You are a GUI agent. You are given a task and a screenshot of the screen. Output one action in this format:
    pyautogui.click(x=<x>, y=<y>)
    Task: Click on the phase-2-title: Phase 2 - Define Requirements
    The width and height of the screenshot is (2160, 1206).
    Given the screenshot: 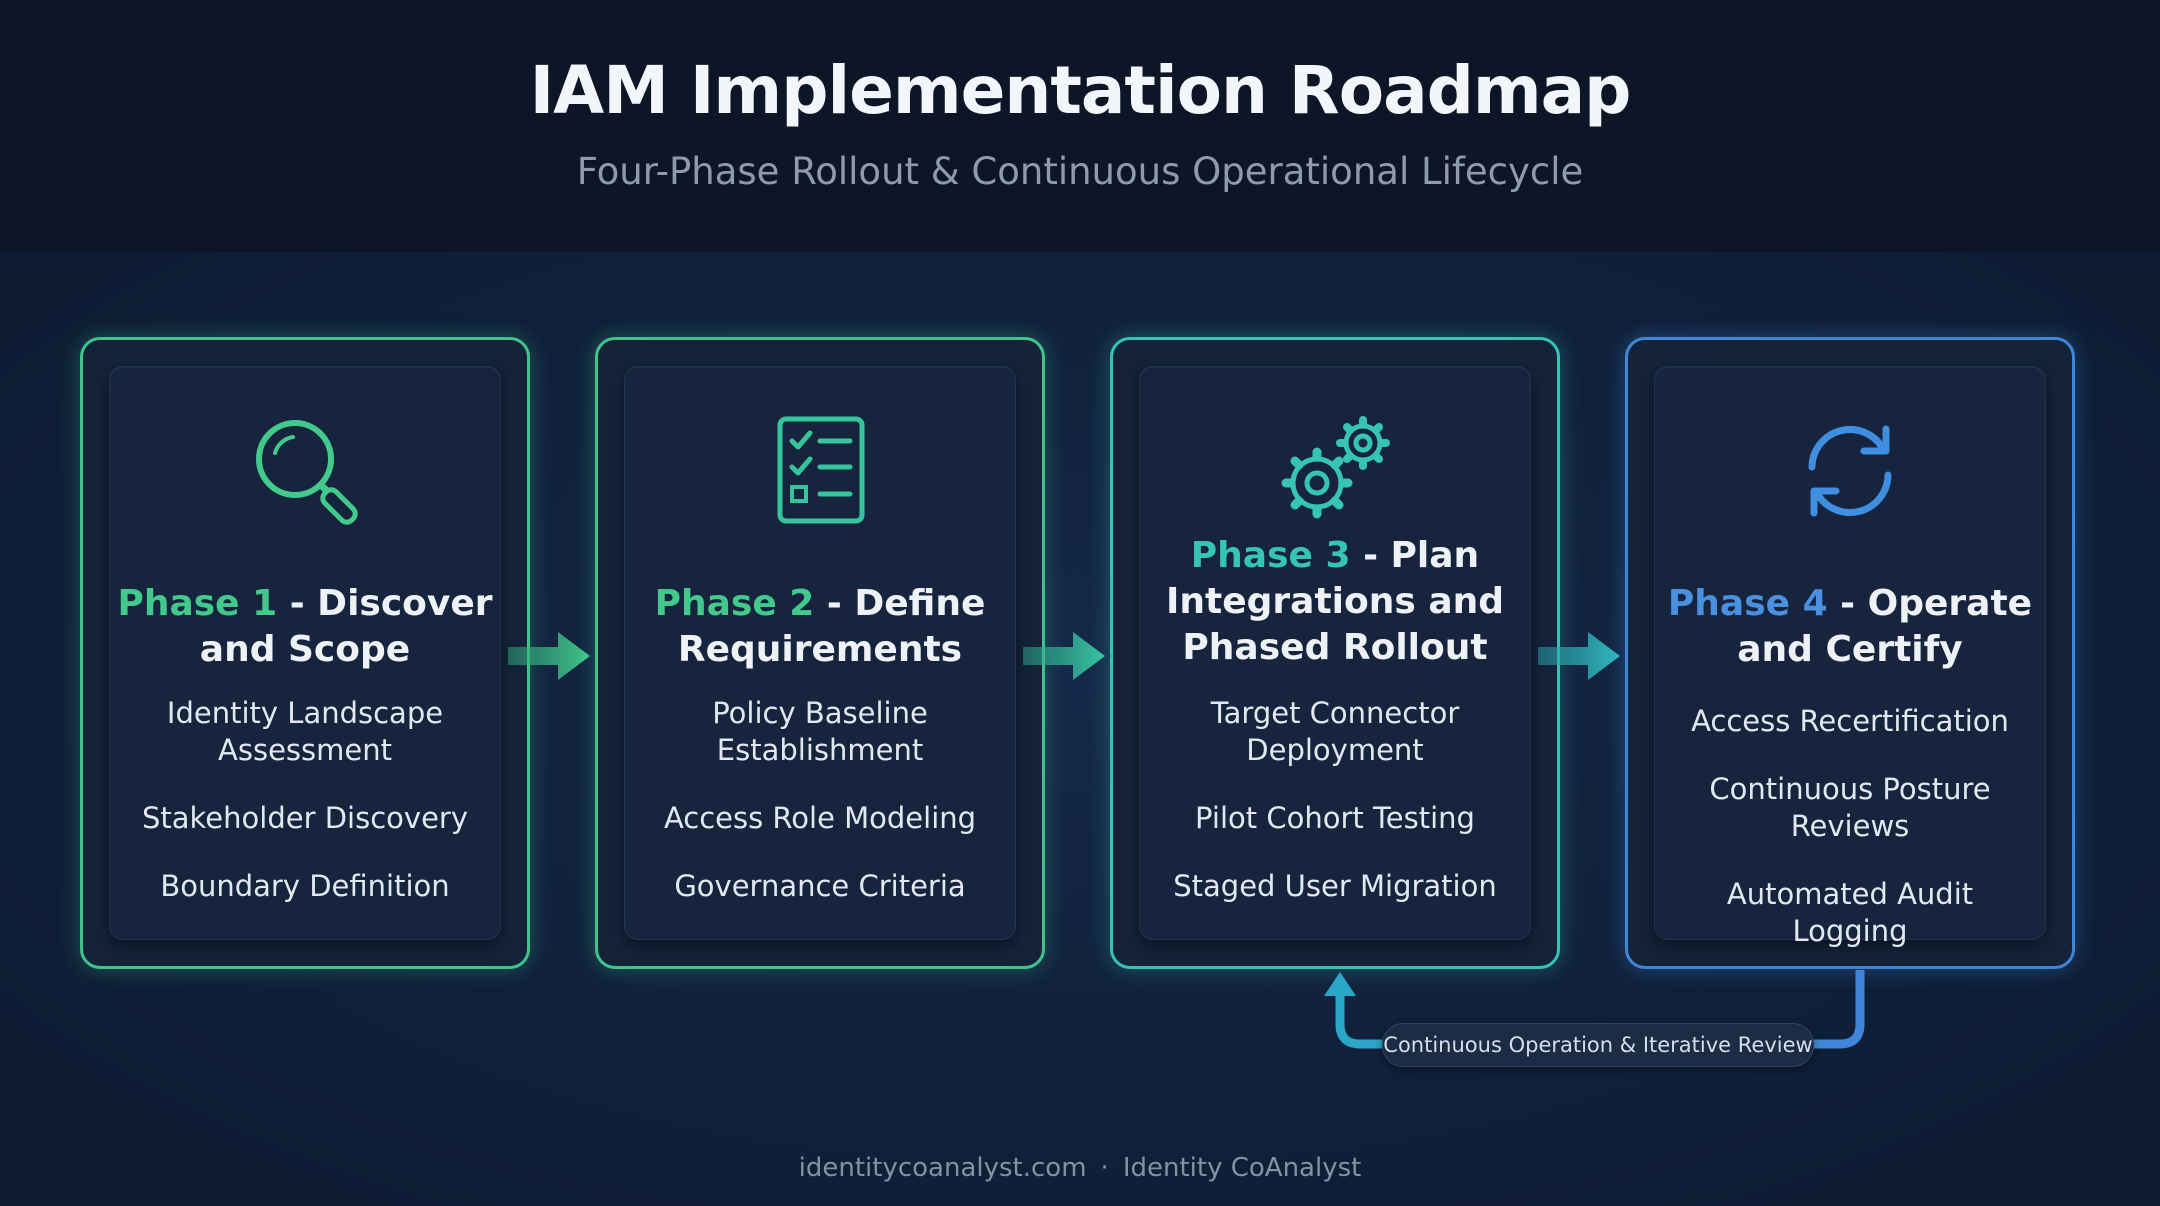 What is the action you would take?
    pyautogui.click(x=820, y=627)
    